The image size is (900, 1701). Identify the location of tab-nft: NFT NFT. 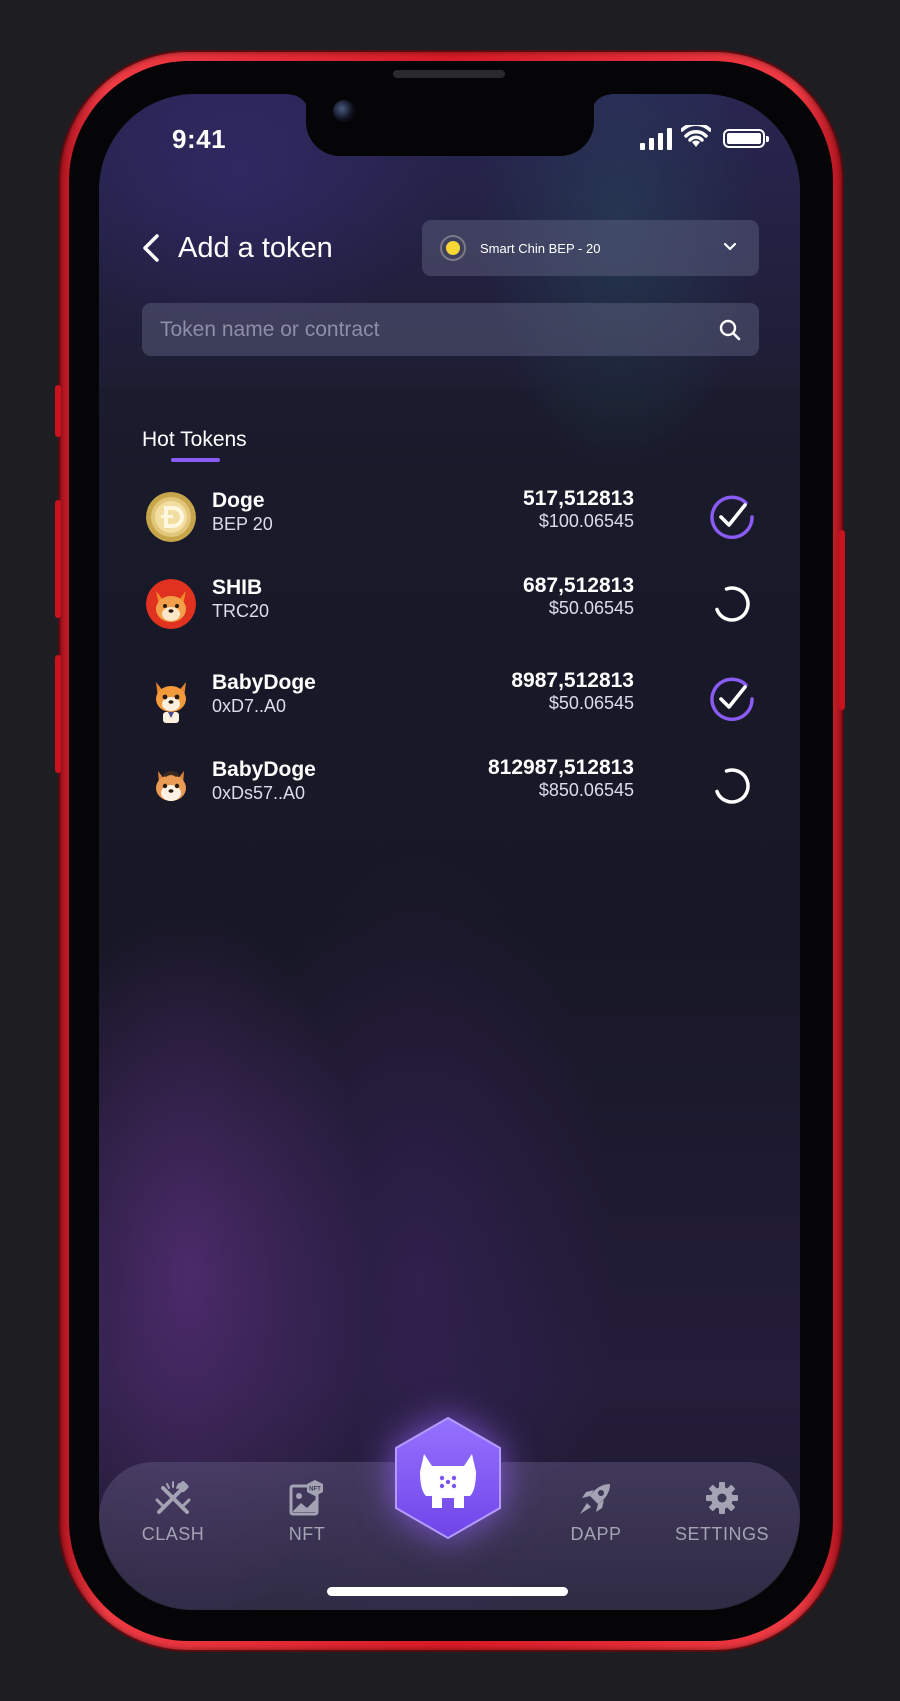
(307, 1511).